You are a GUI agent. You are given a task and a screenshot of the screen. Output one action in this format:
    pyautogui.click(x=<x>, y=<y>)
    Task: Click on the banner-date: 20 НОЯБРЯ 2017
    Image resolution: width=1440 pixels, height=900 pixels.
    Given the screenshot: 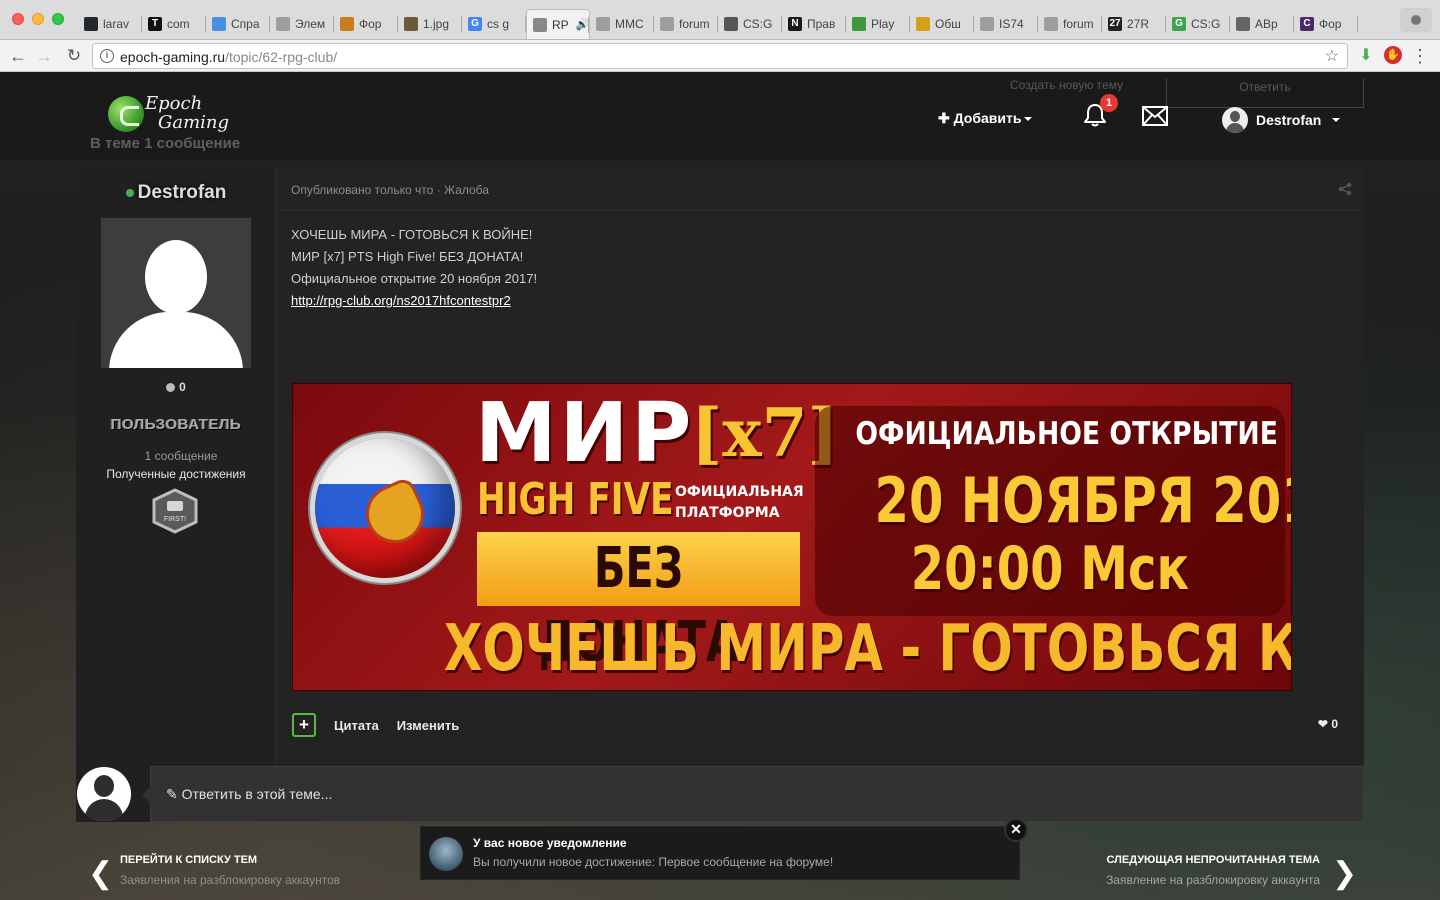 What is the action you would take?
    pyautogui.click(x=1053, y=500)
    